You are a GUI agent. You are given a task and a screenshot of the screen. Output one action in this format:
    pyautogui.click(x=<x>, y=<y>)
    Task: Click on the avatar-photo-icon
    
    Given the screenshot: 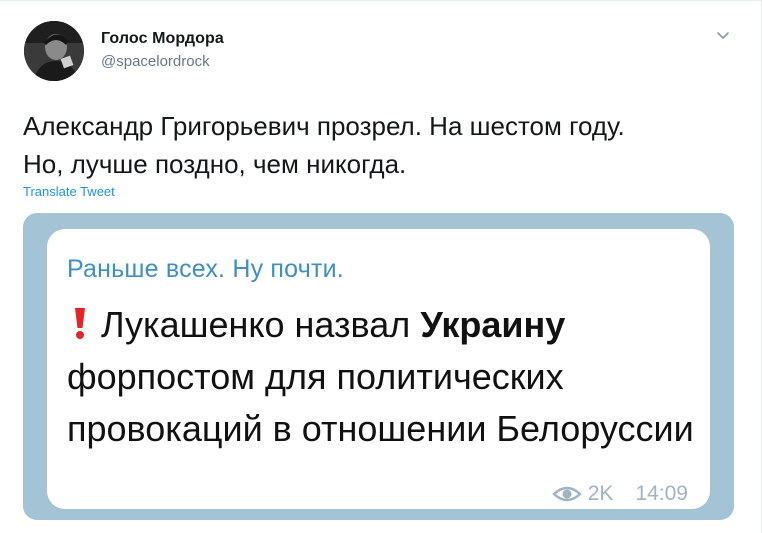 What is the action you would take?
    pyautogui.click(x=54, y=51)
    